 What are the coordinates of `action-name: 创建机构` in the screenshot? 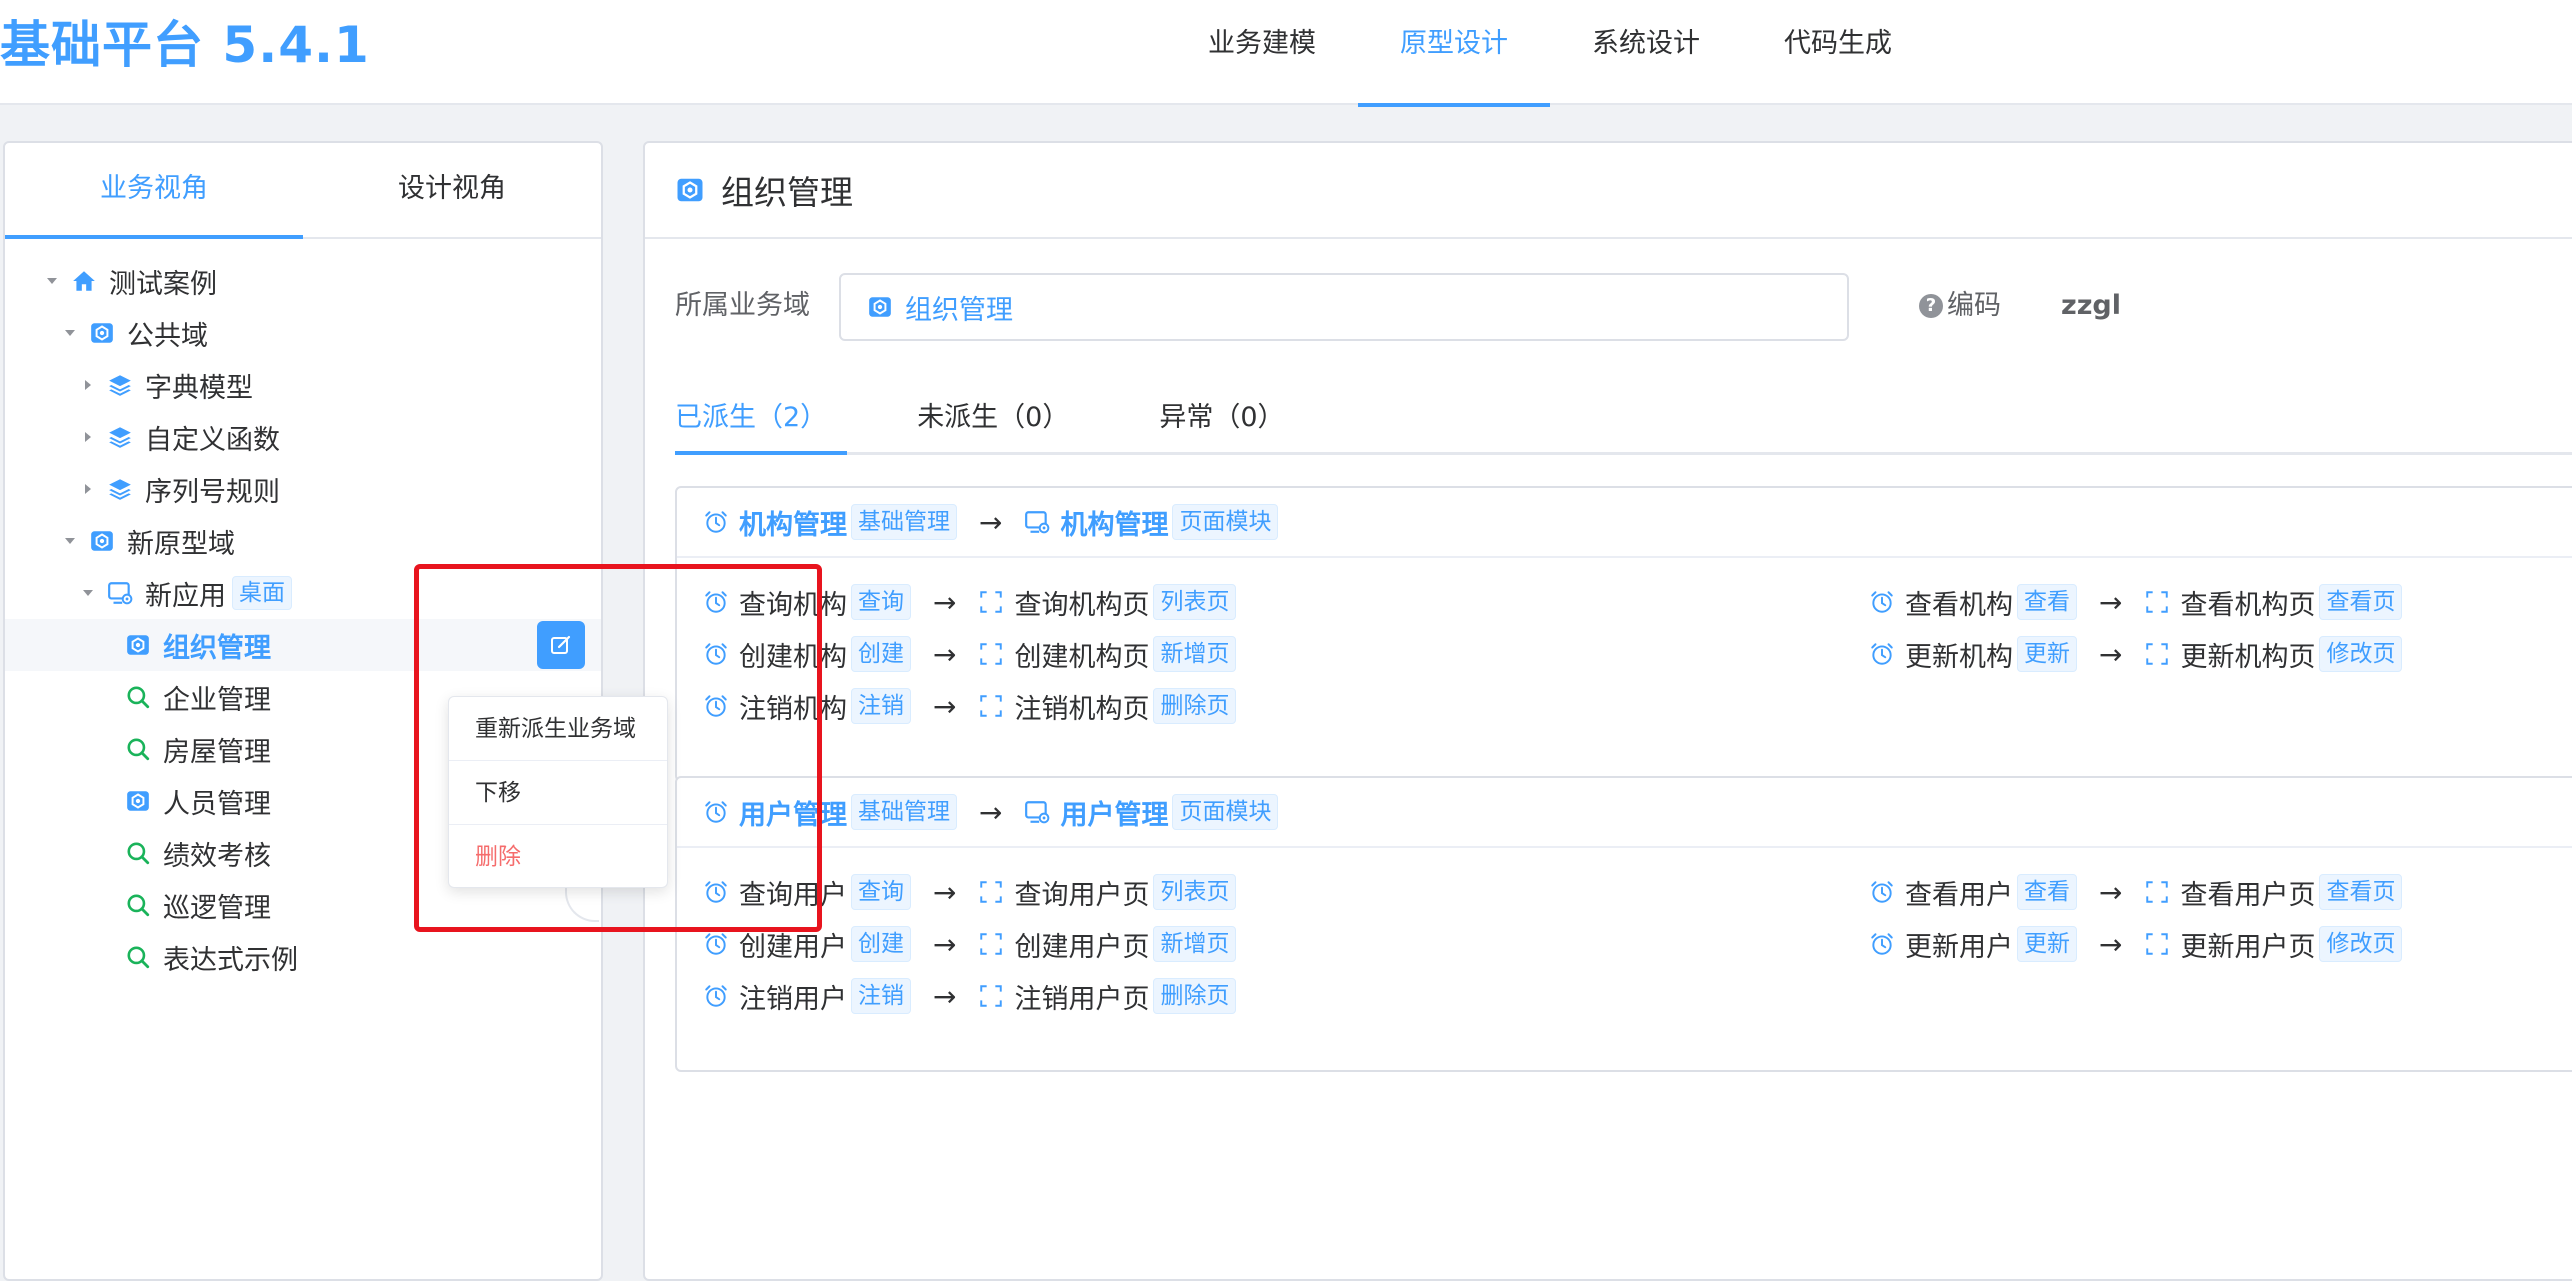 It's located at (793, 654).